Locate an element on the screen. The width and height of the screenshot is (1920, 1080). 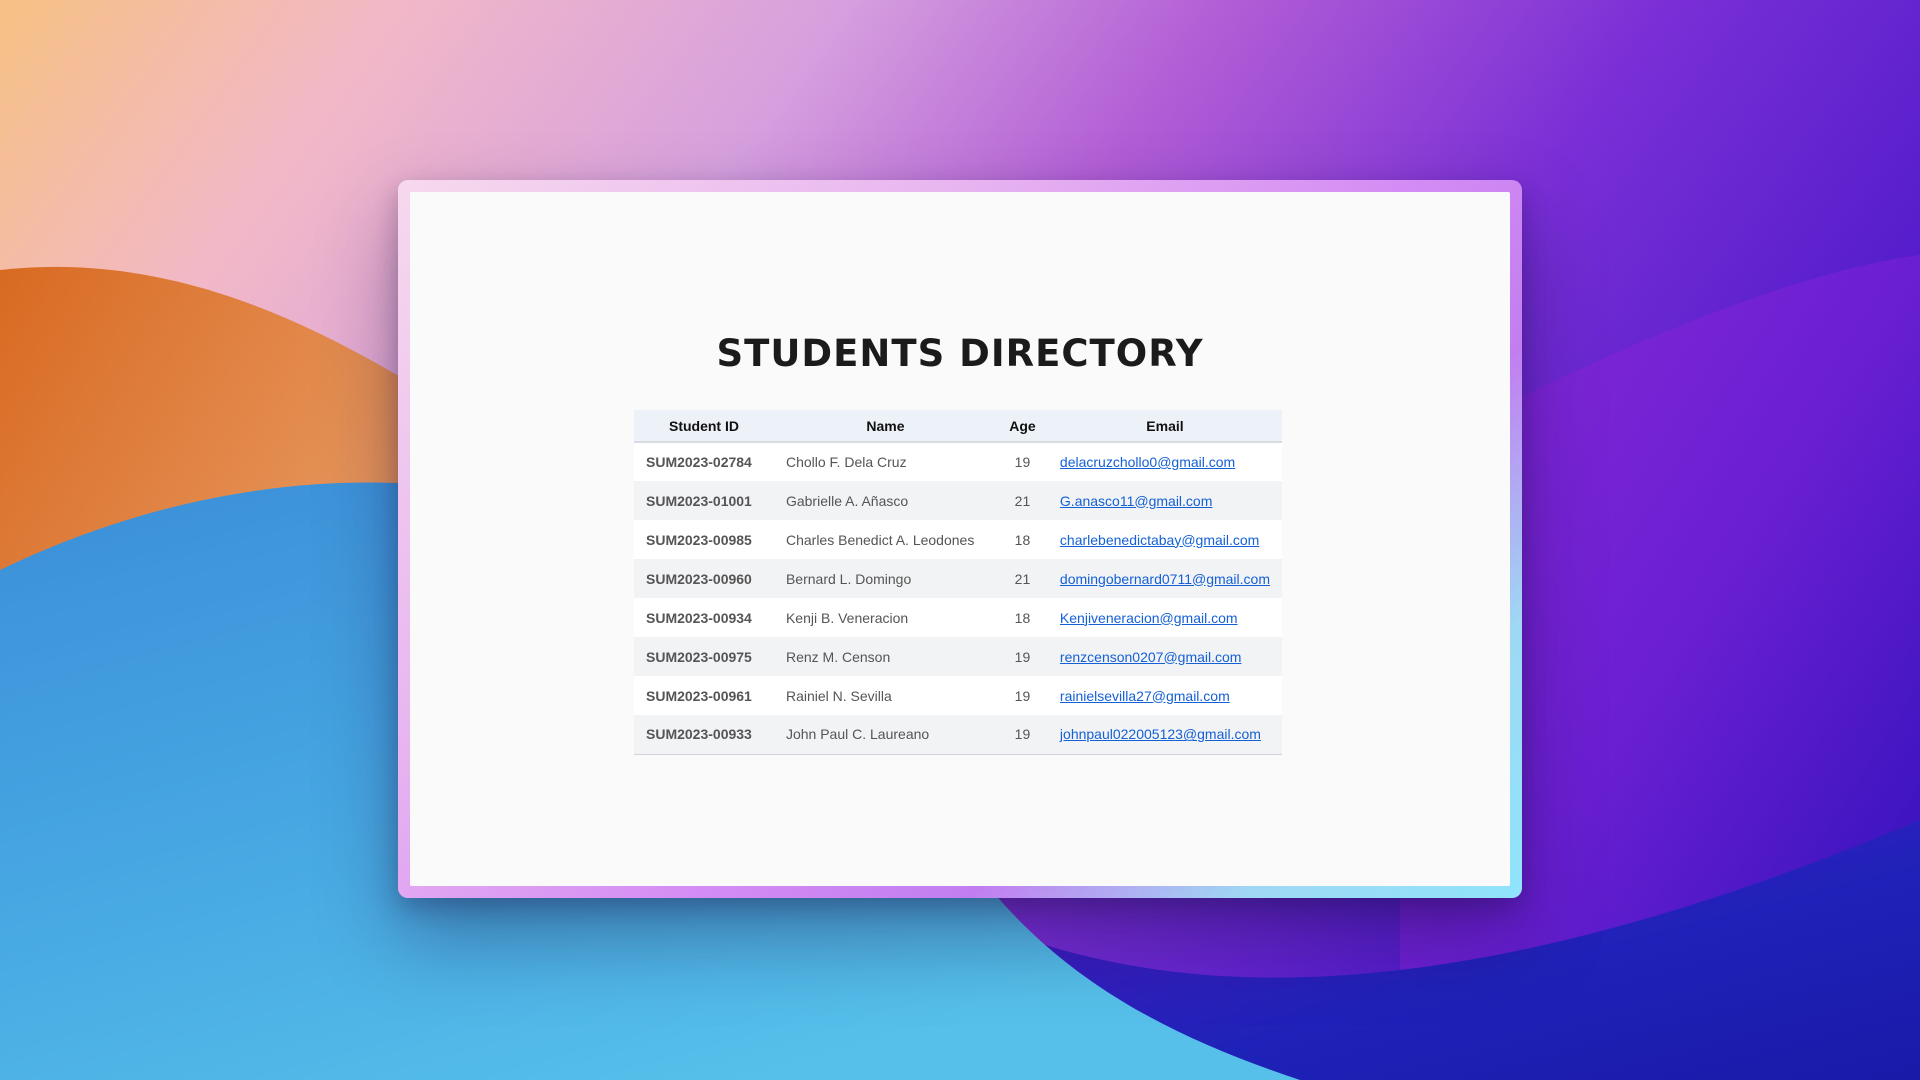
student-email-cell: charlebenedictabay@gmail.com is located at coordinates (1165, 539).